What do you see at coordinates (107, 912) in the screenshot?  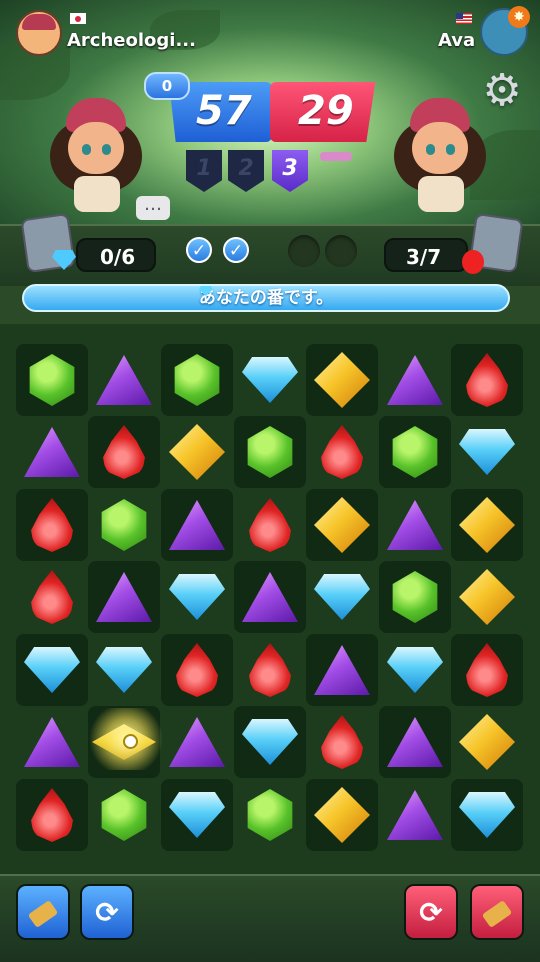 I see `shuffle-booster-button: ⟳` at bounding box center [107, 912].